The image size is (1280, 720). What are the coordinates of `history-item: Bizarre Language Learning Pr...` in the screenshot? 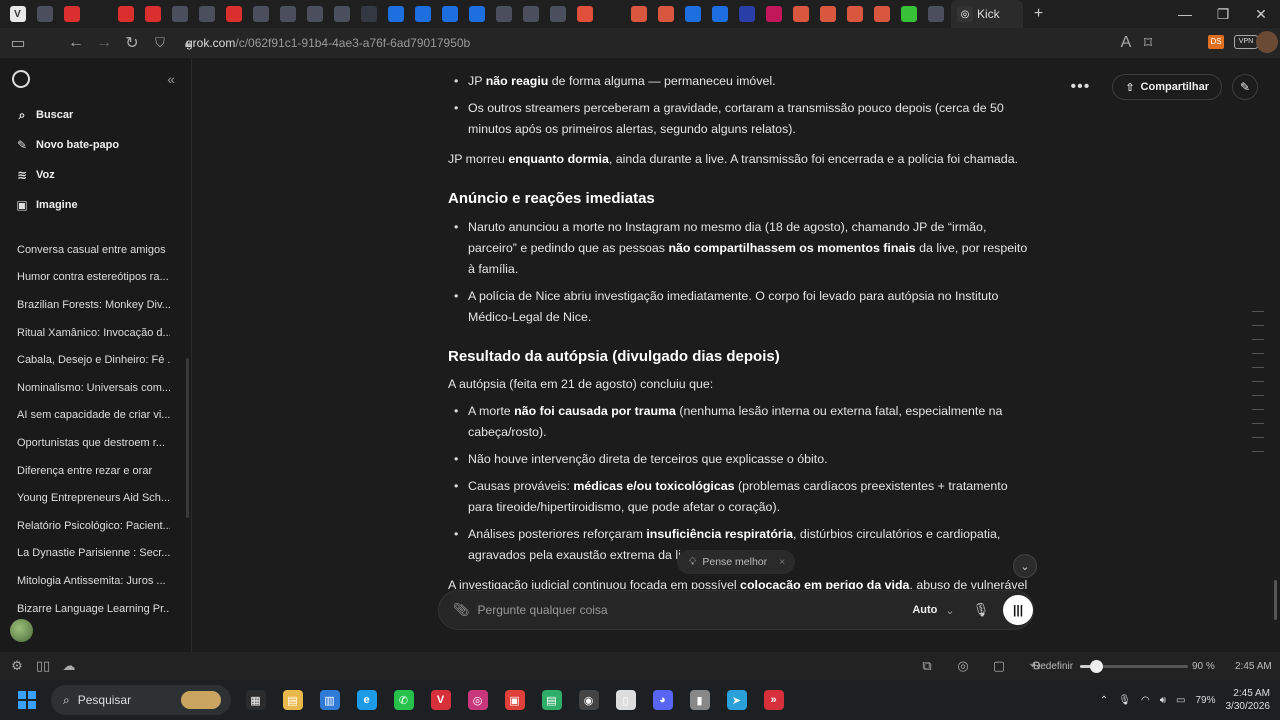 It's located at (85, 609).